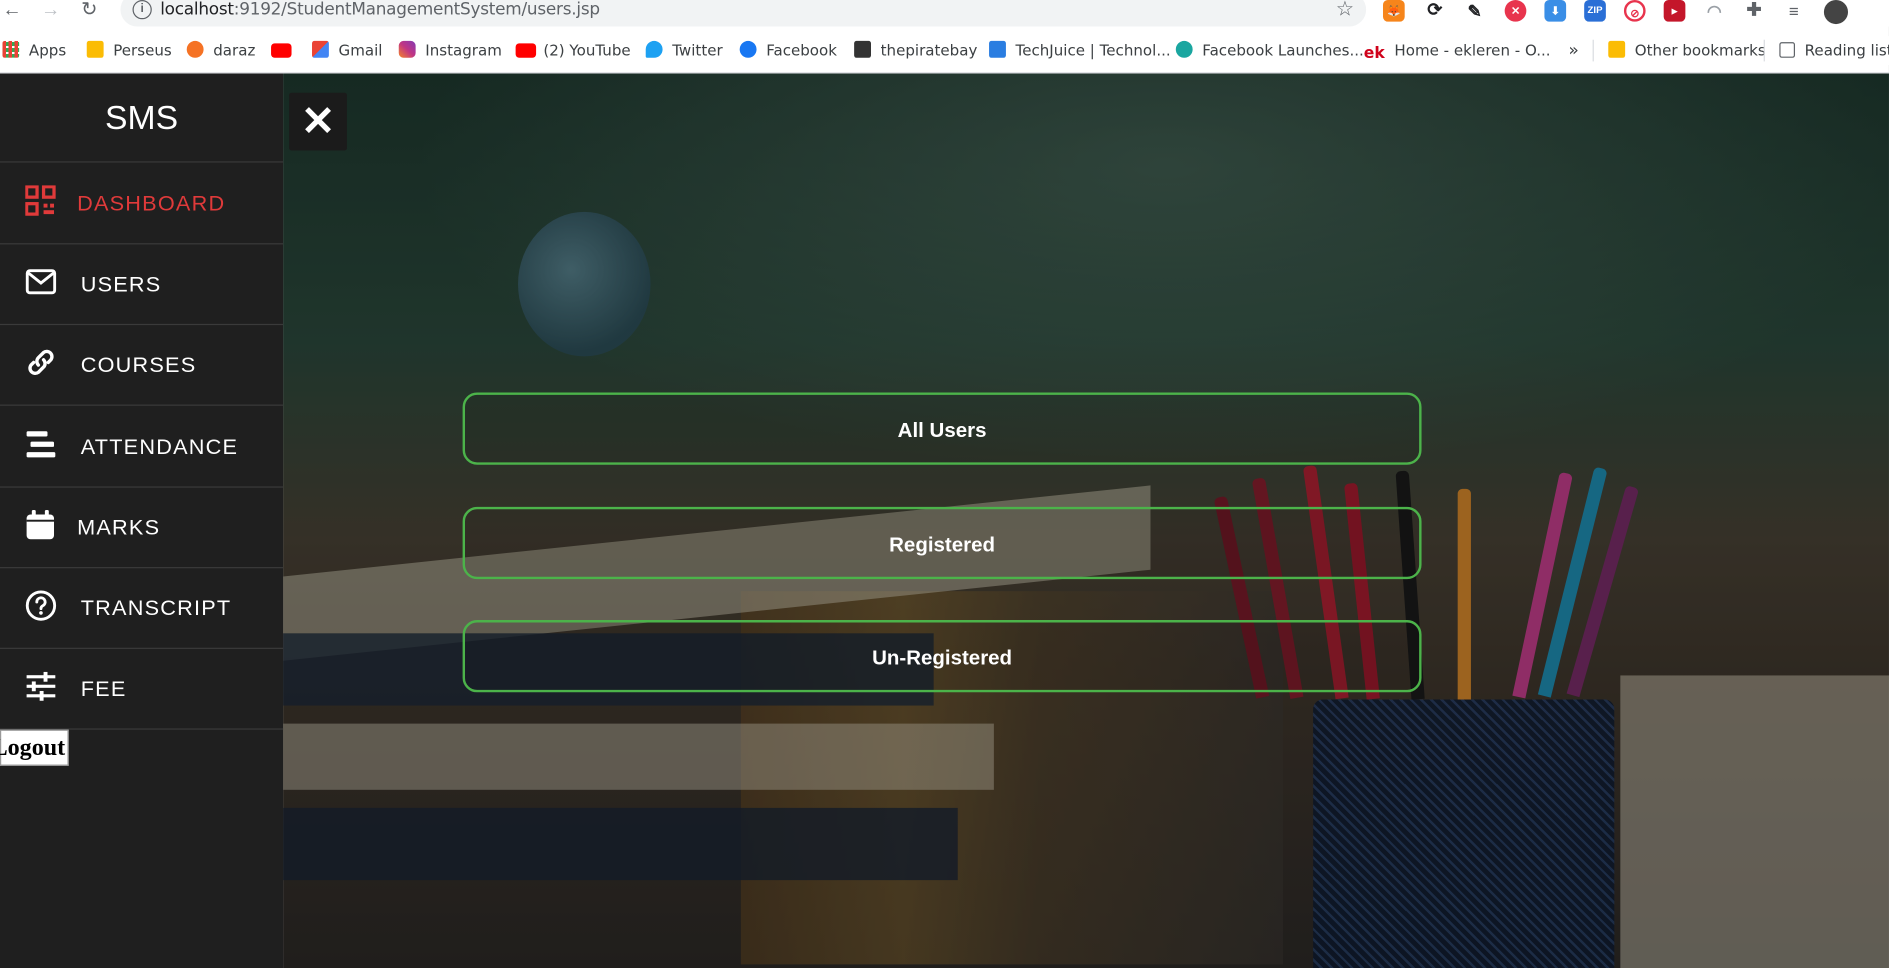  Describe the element at coordinates (407, 49) in the screenshot. I see `instagram-icon` at that location.